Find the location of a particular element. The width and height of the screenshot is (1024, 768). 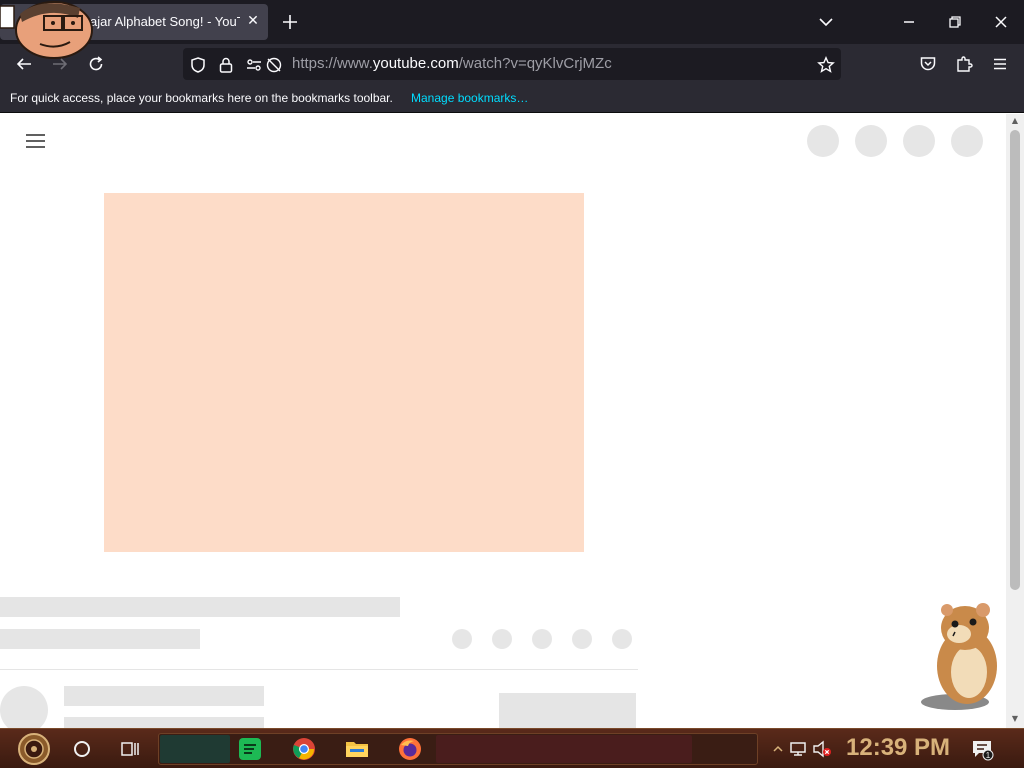

close-window-button is located at coordinates (1001, 22).